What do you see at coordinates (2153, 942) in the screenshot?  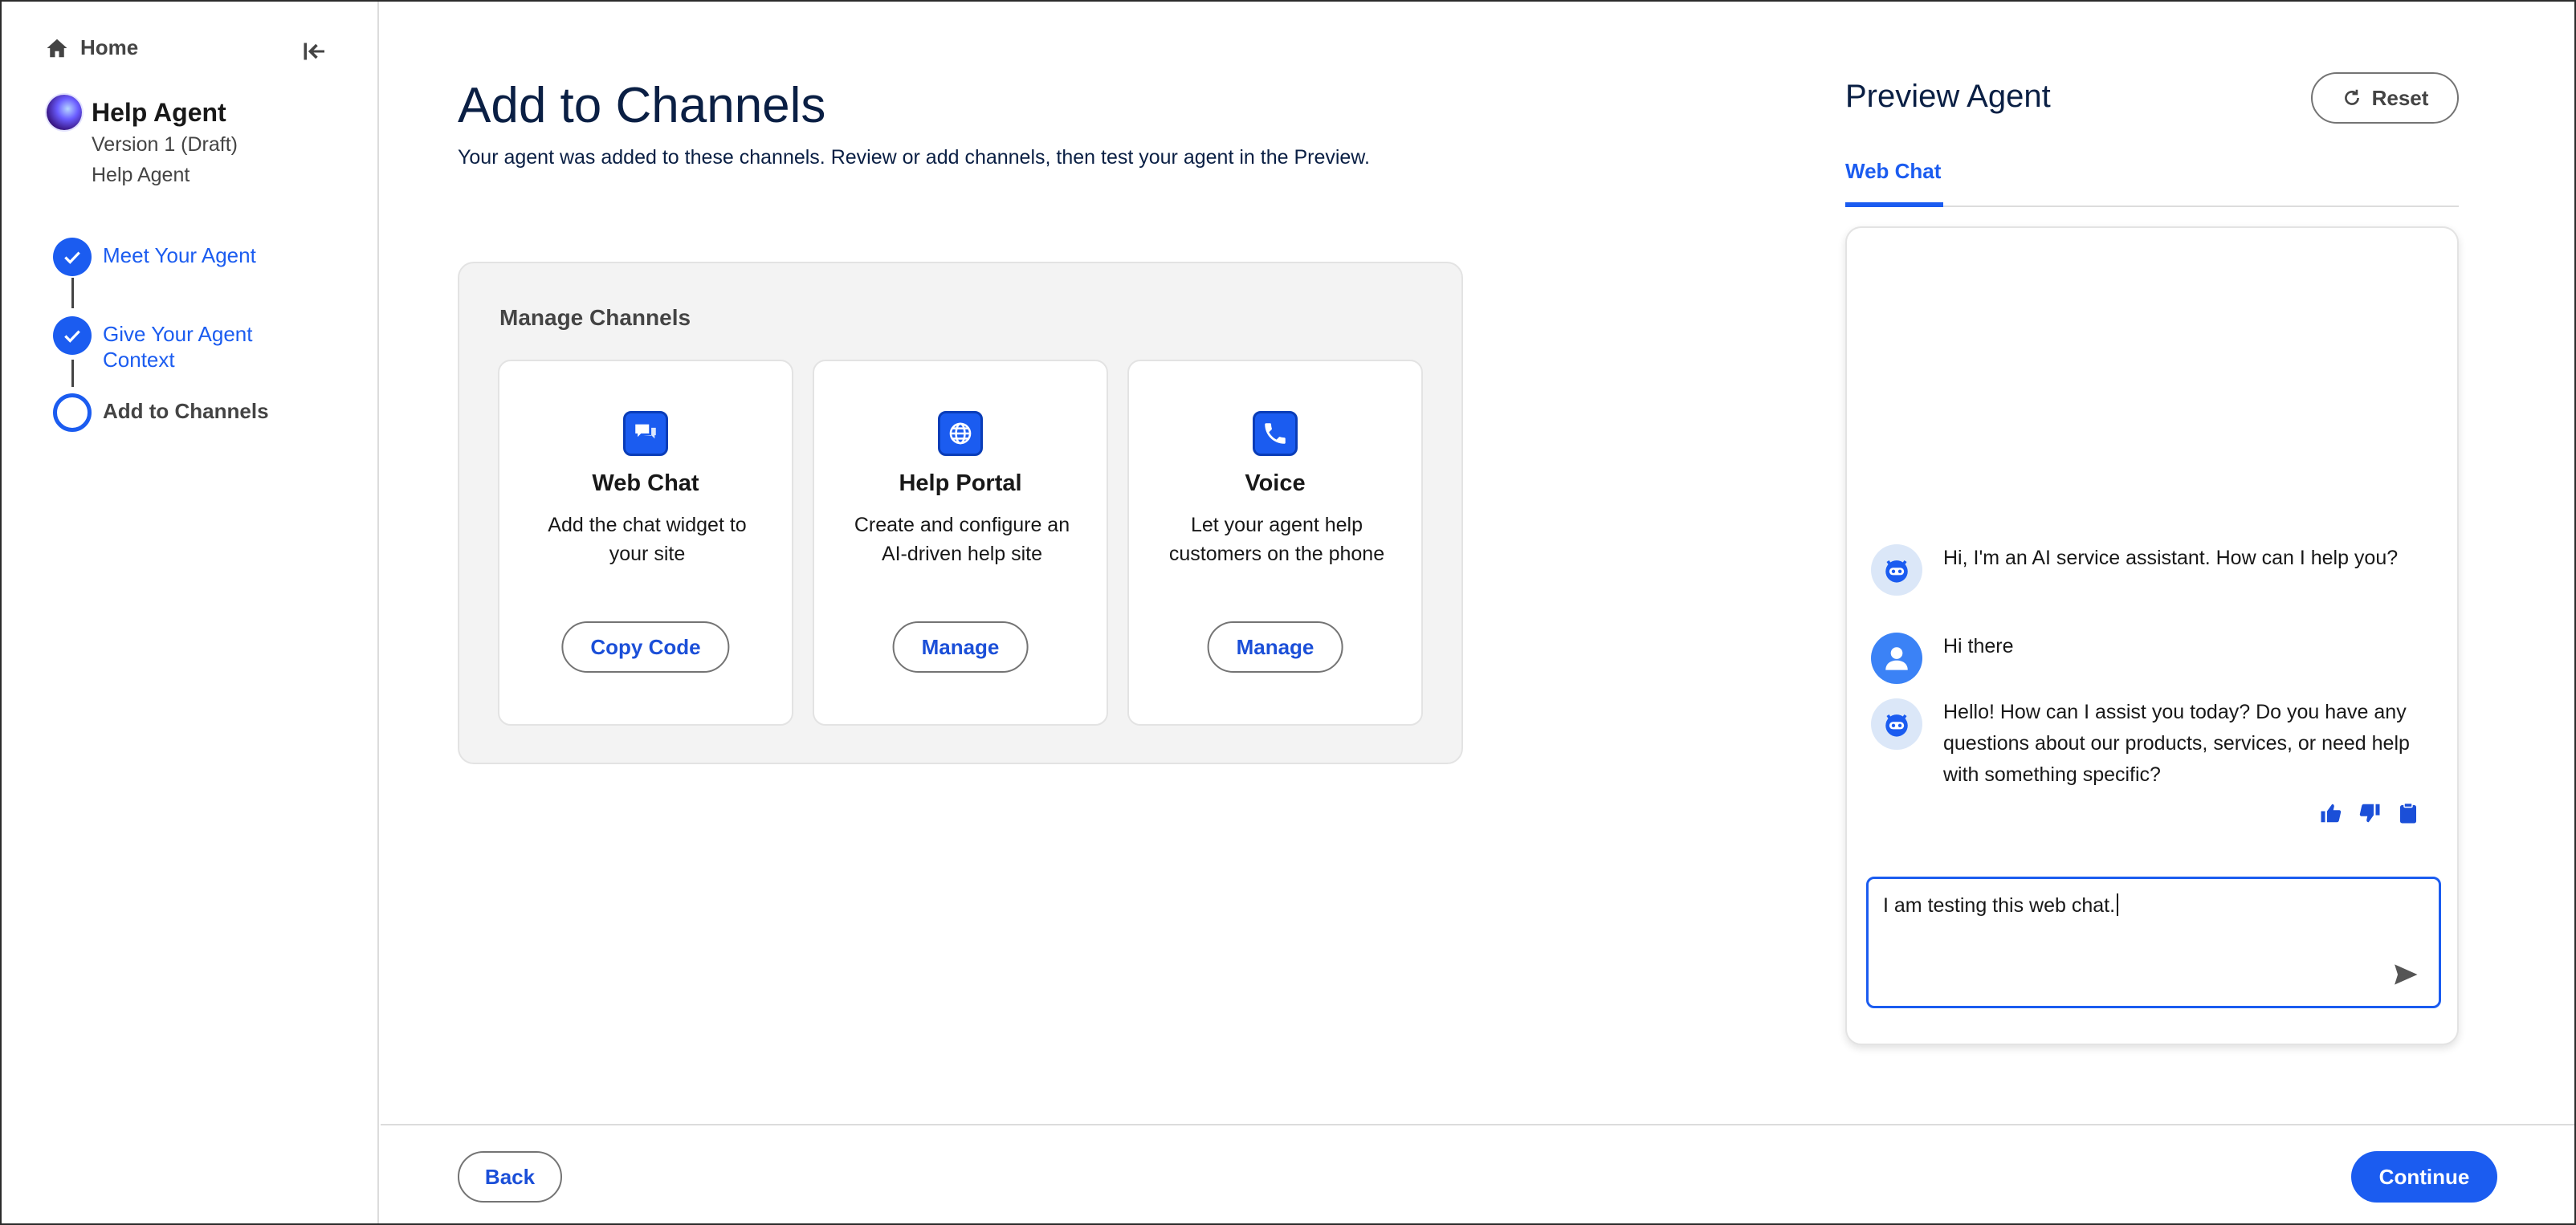 I see `chat-input: I am testing this web chat.` at bounding box center [2153, 942].